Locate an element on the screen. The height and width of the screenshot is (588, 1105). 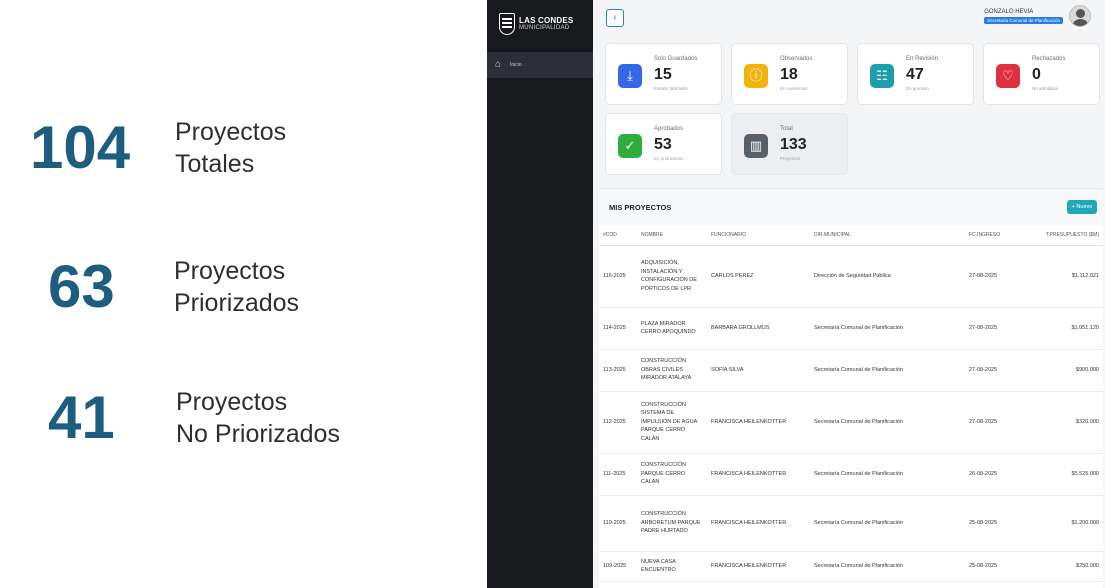
sidebar-item-inicio: ⌂ Inicio is located at coordinates (540, 65).